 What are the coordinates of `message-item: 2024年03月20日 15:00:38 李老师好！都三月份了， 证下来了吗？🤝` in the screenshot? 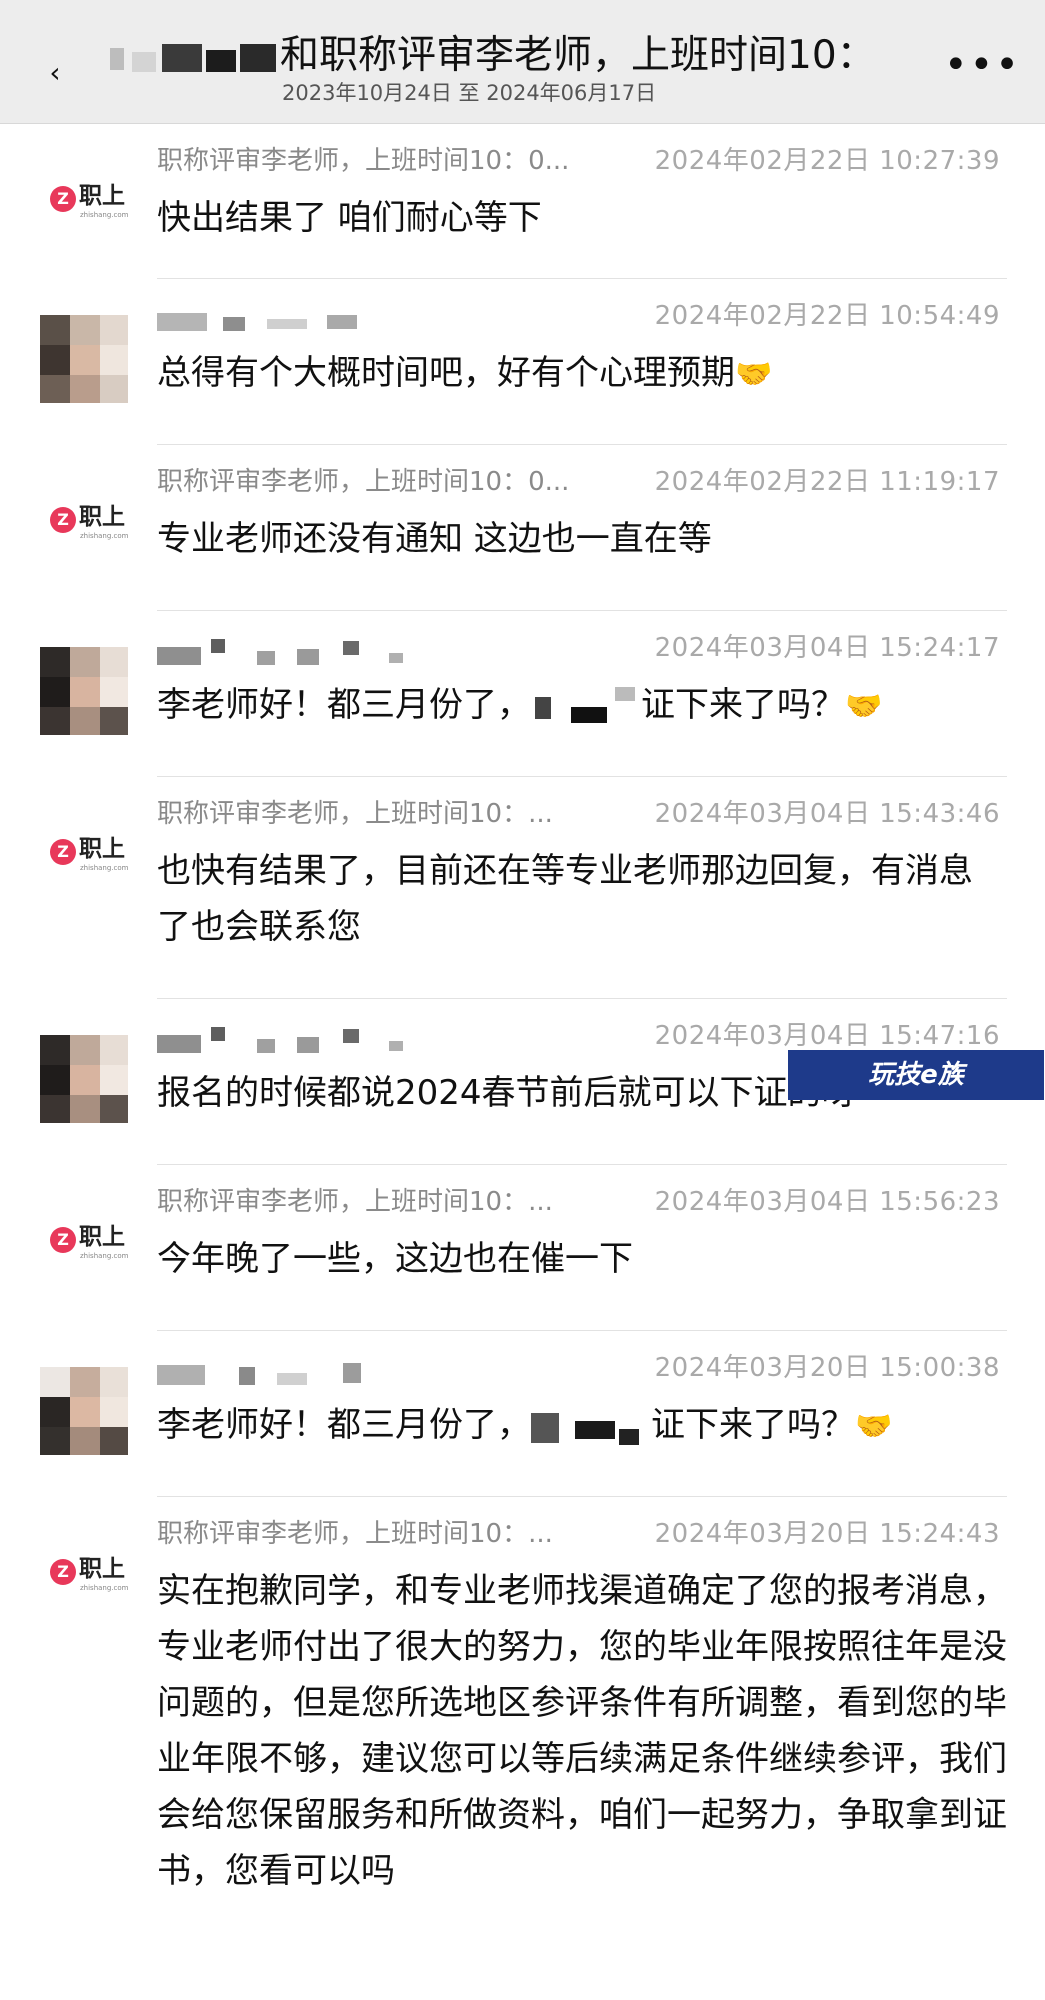 It's located at (522, 1414).